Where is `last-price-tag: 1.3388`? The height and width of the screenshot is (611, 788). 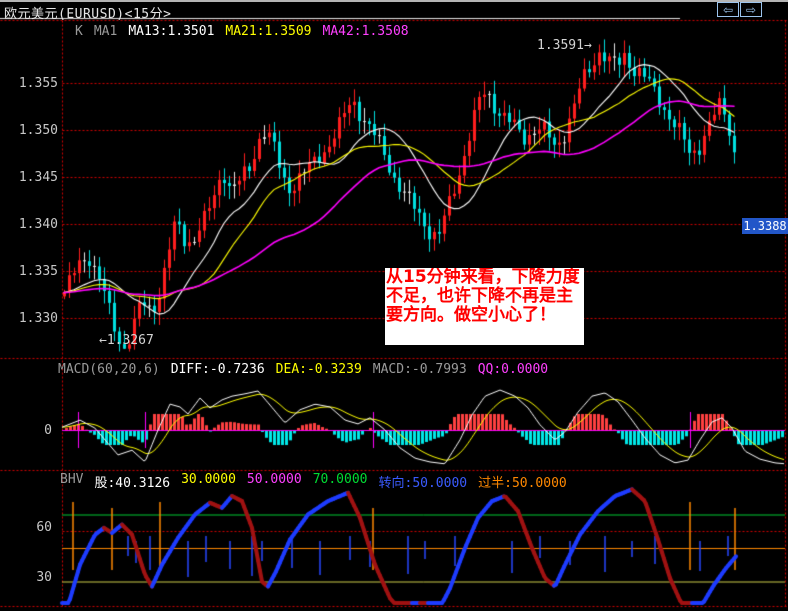 last-price-tag: 1.3388 is located at coordinates (765, 226).